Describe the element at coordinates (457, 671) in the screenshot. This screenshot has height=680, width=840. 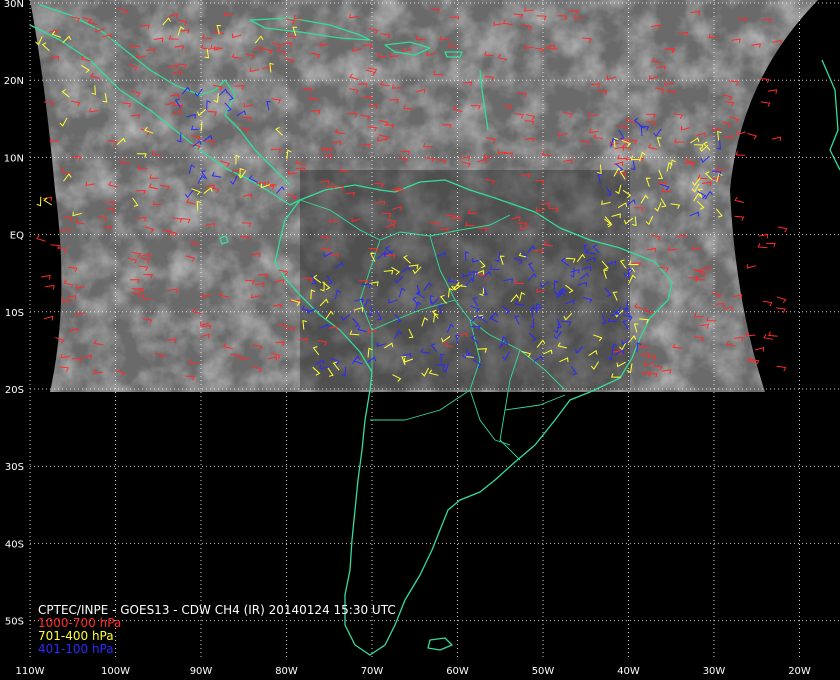
I see `longitude-label: 60W` at that location.